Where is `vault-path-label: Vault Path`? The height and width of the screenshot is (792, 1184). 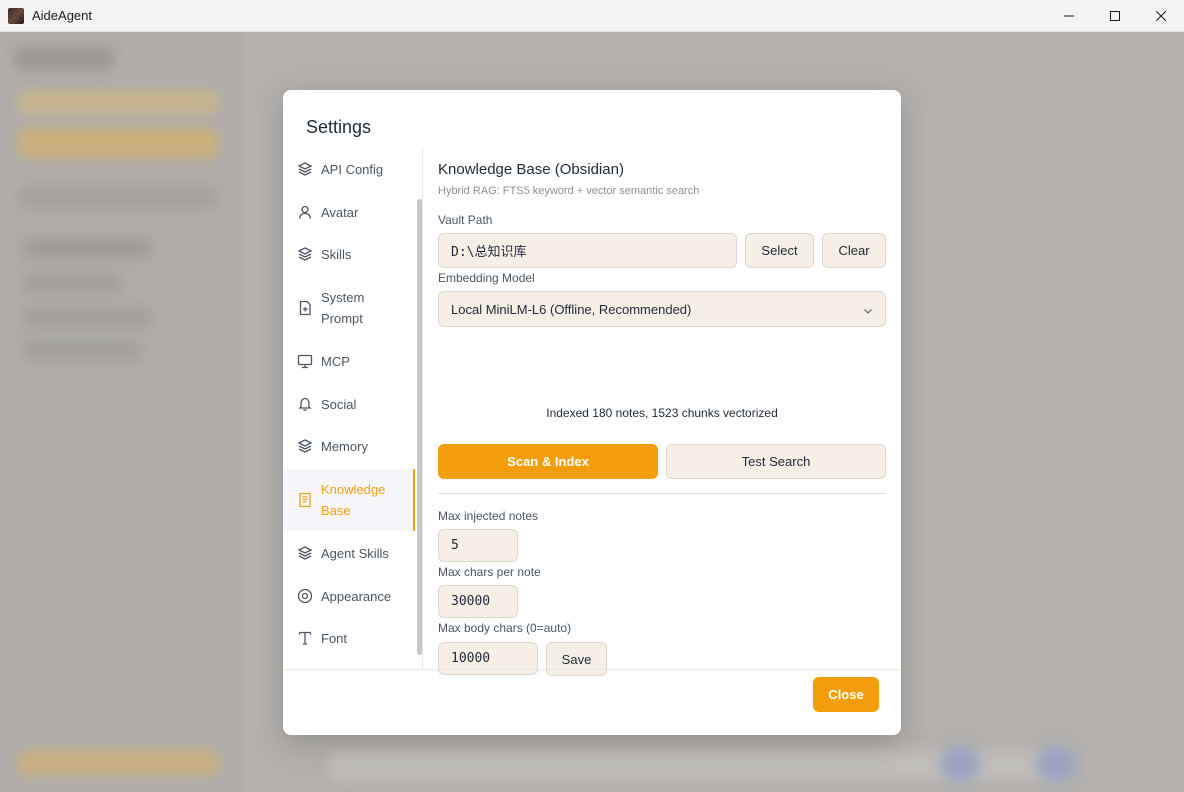
vault-path-label: Vault Path is located at coordinates (465, 220).